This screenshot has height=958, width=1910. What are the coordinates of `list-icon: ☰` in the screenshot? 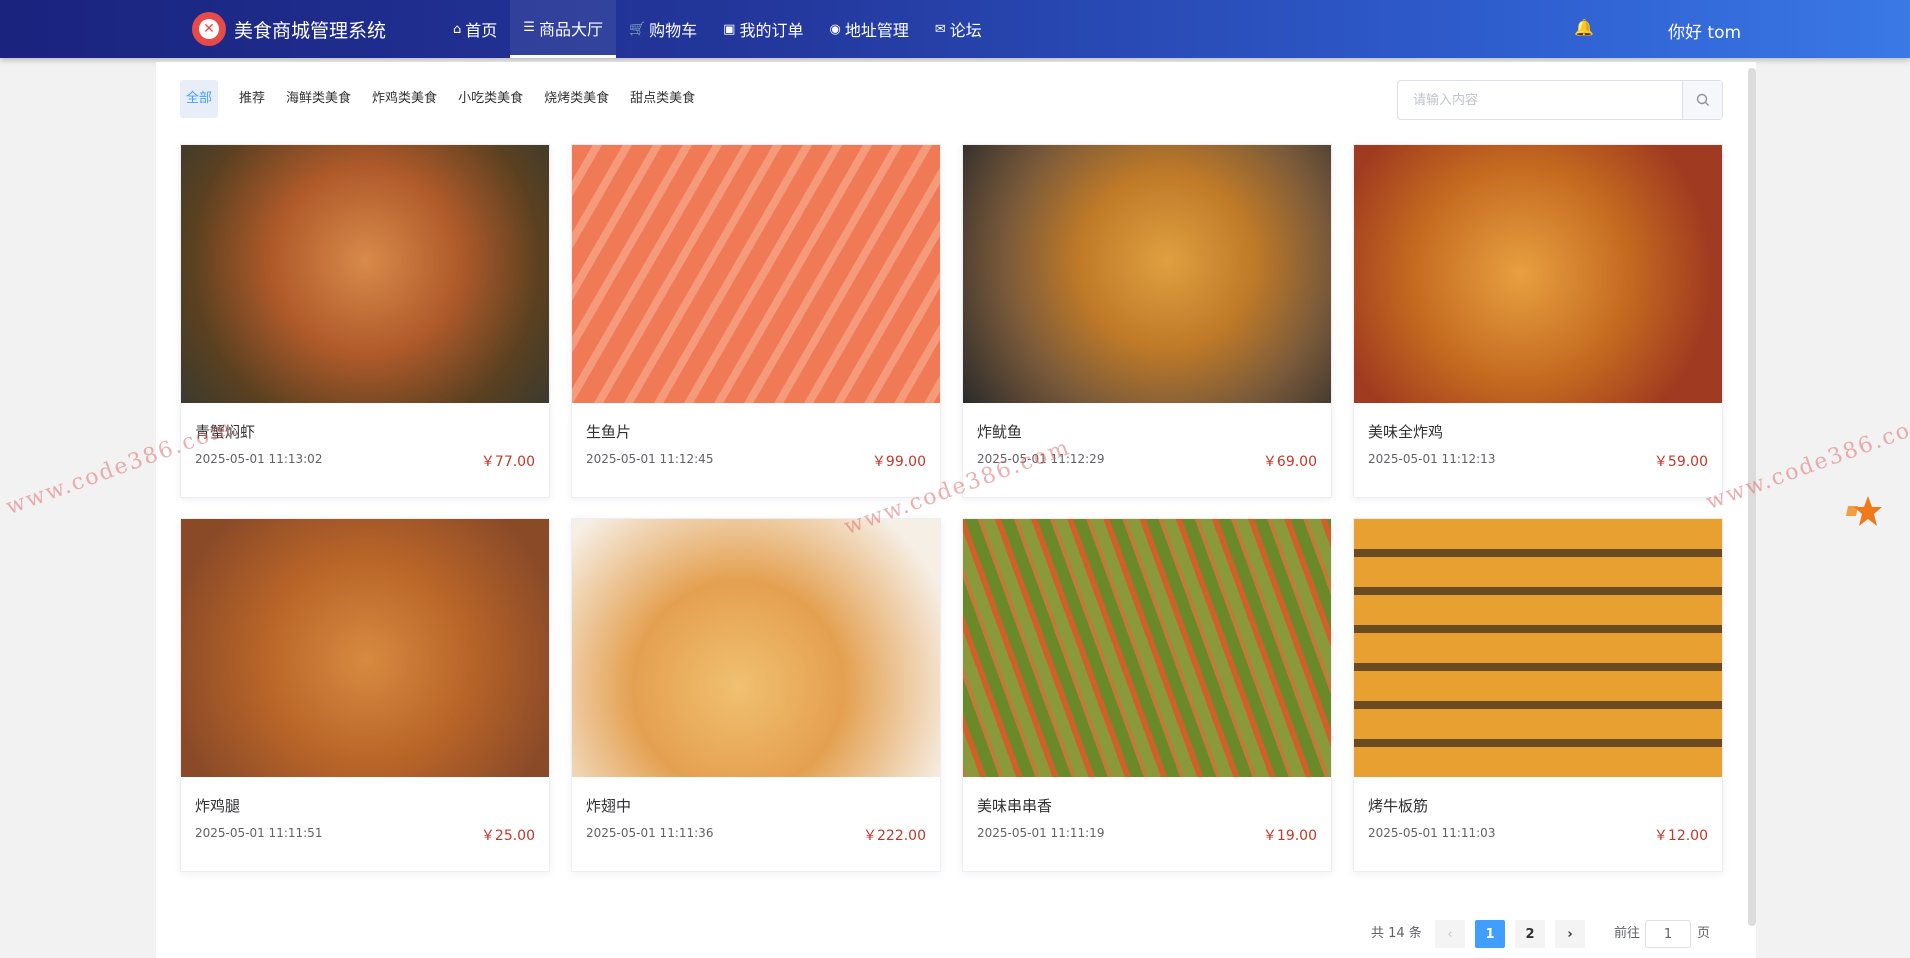 It's located at (529, 27).